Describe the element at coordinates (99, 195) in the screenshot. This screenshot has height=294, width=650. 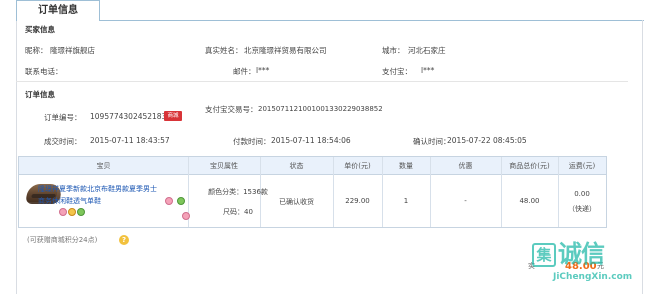
I see `product-title-link: 隆璟祥夏季新款北京布鞋男款夏季男士商务休闲鞋透气单鞋` at that location.